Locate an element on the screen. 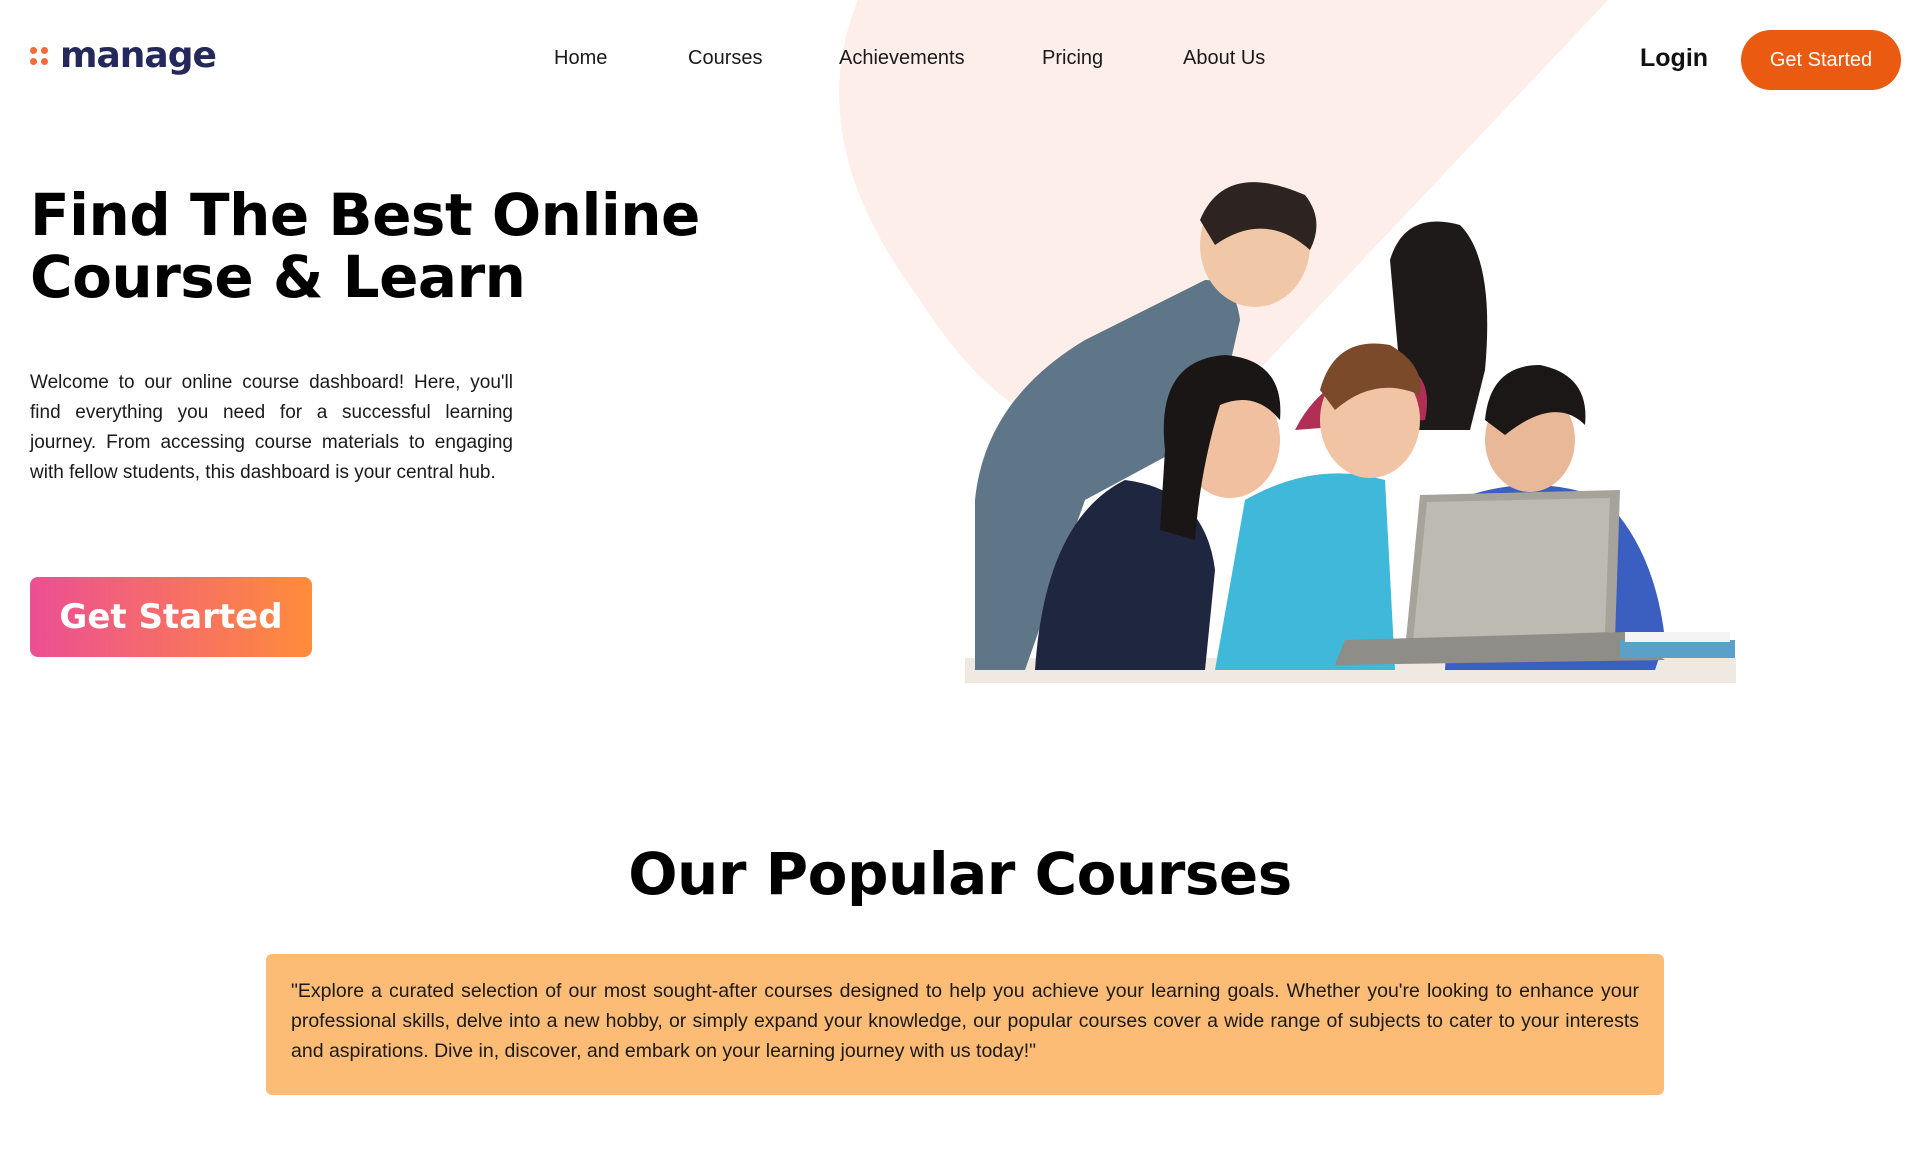  hero-title: Find The Best Online Course & Learn is located at coordinates (380, 246).